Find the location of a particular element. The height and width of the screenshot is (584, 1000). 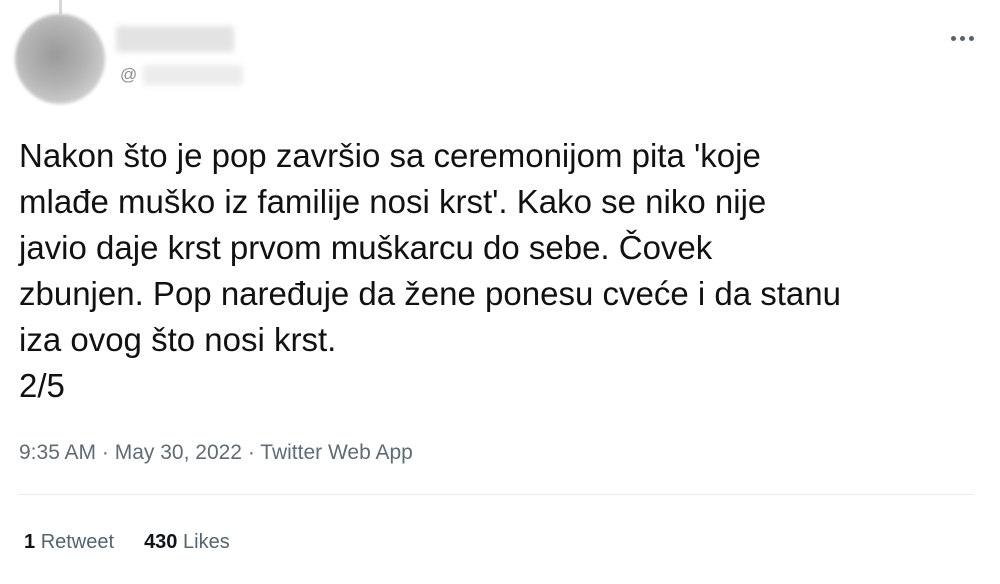

likes-stat: 430 Likes is located at coordinates (187, 542).